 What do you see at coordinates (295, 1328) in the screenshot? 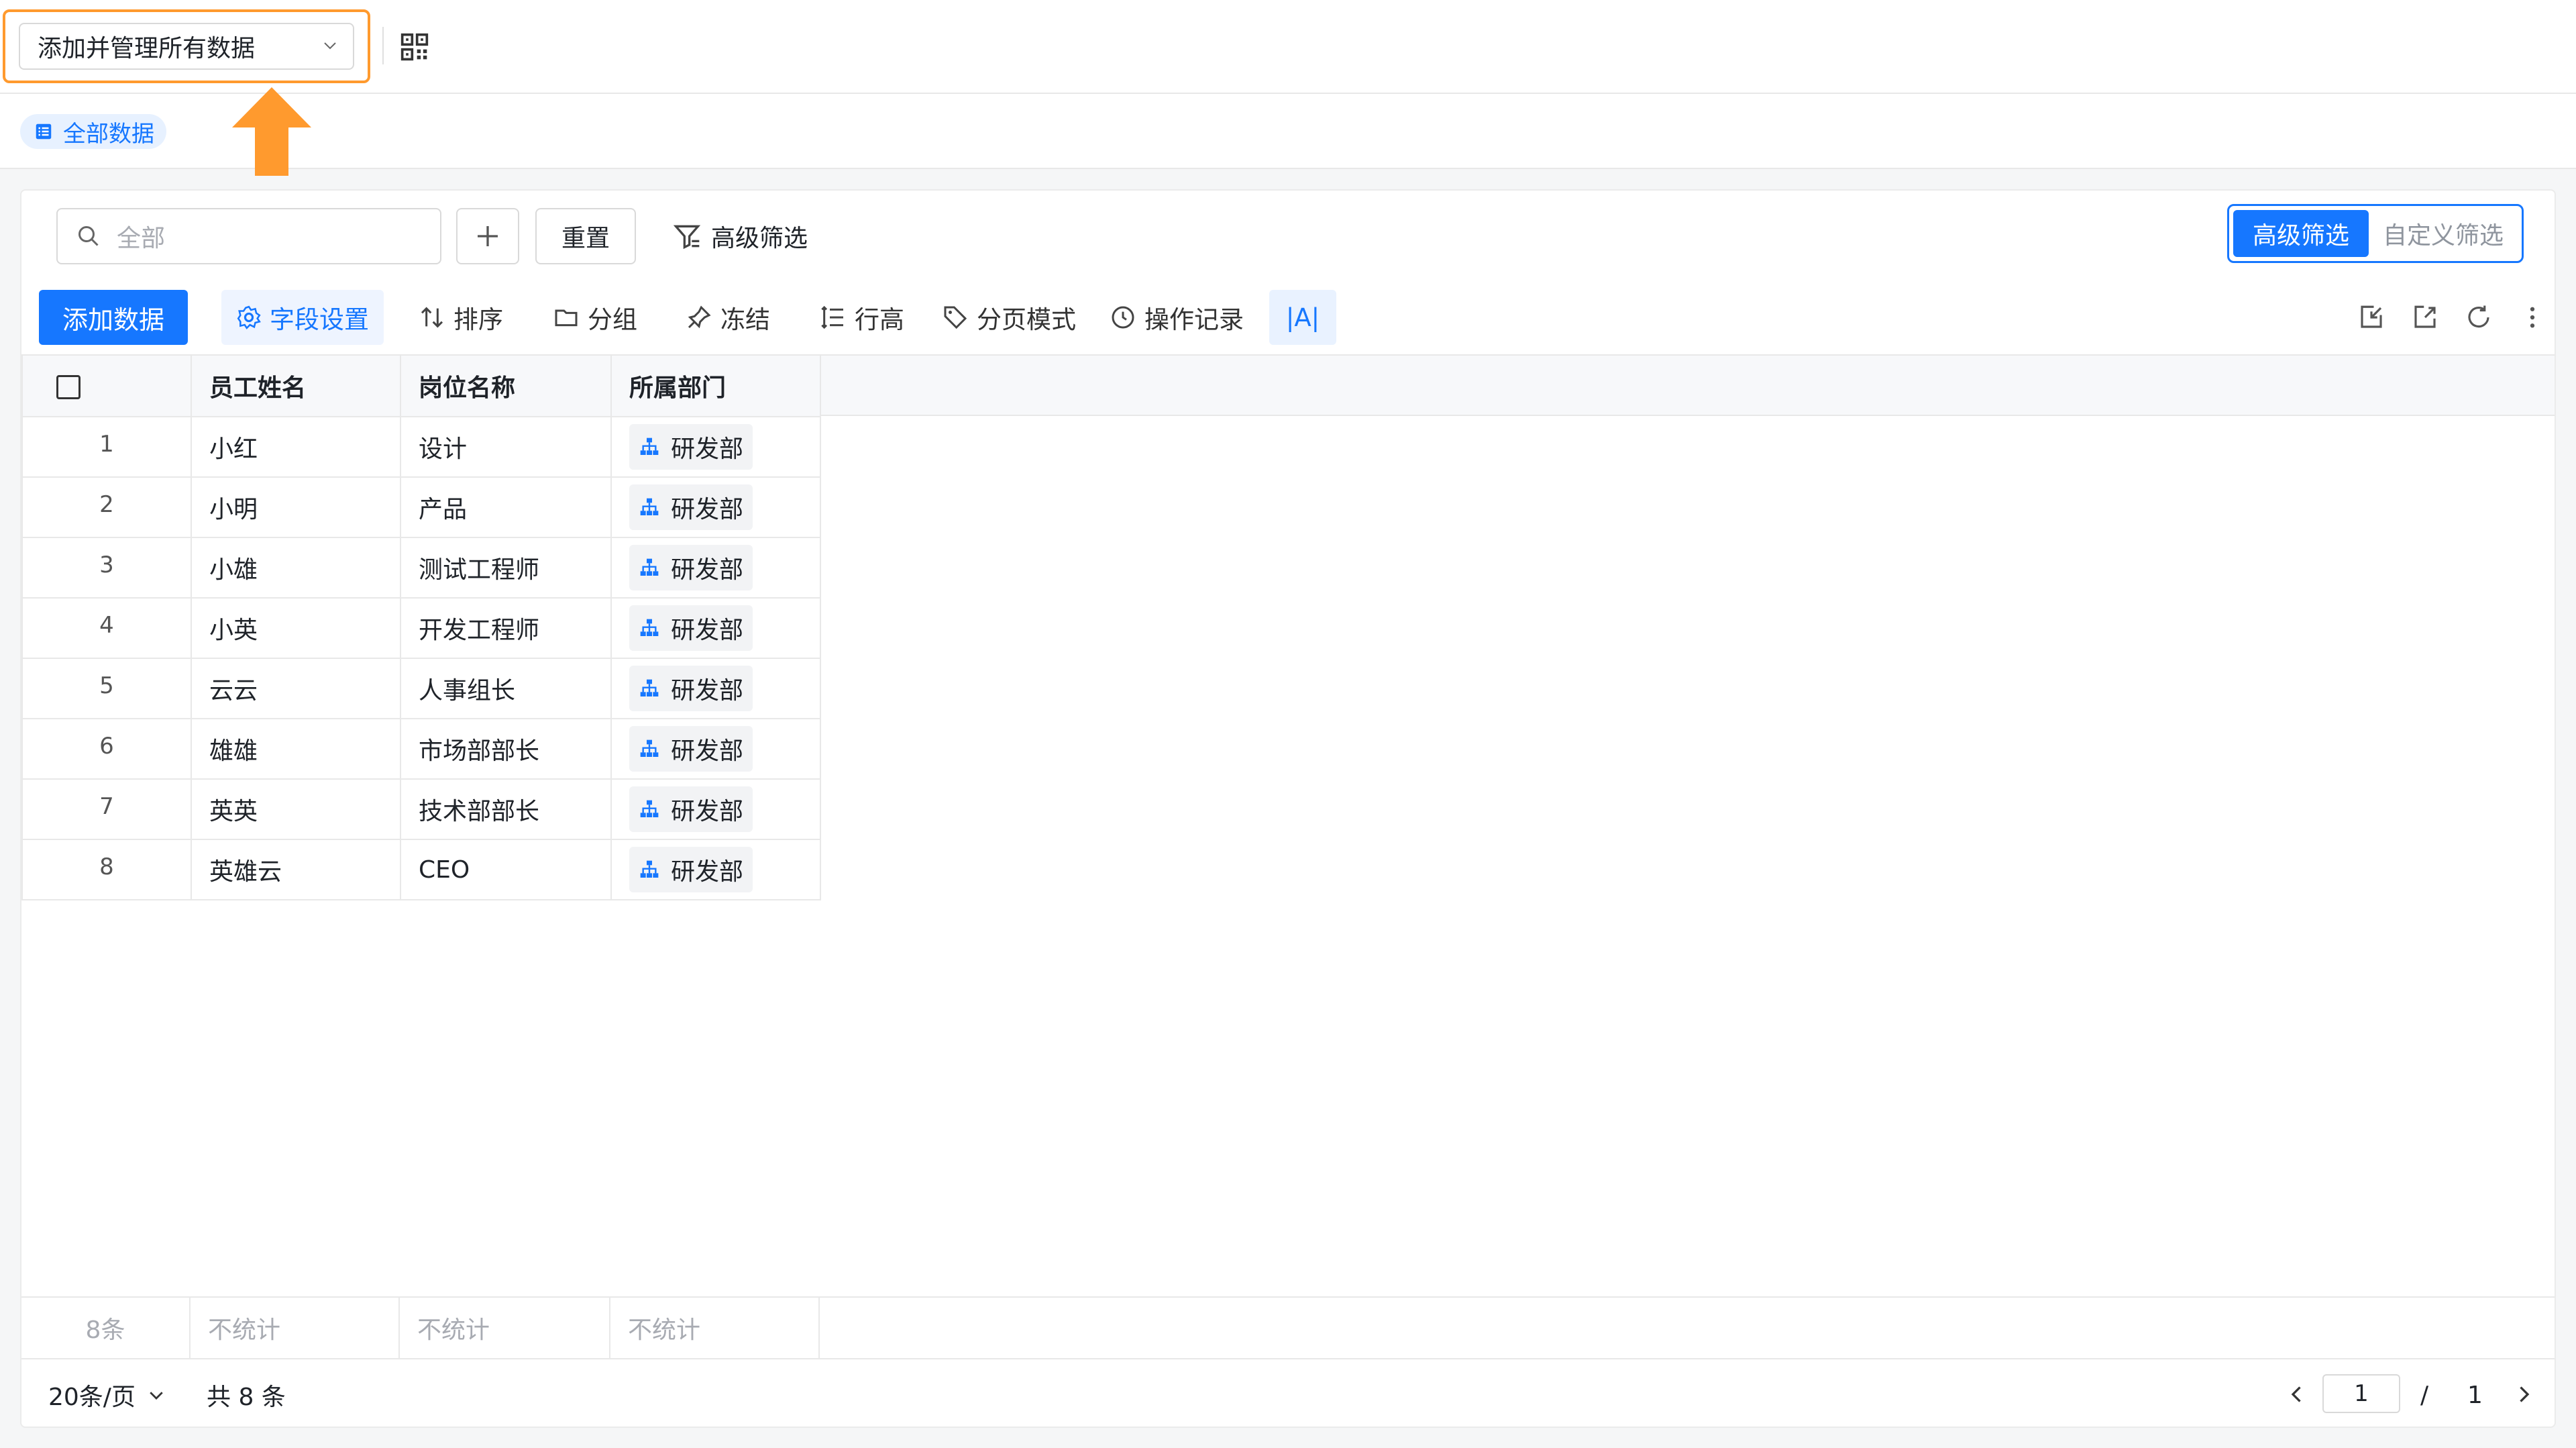
I see `summary-name: 不统计` at bounding box center [295, 1328].